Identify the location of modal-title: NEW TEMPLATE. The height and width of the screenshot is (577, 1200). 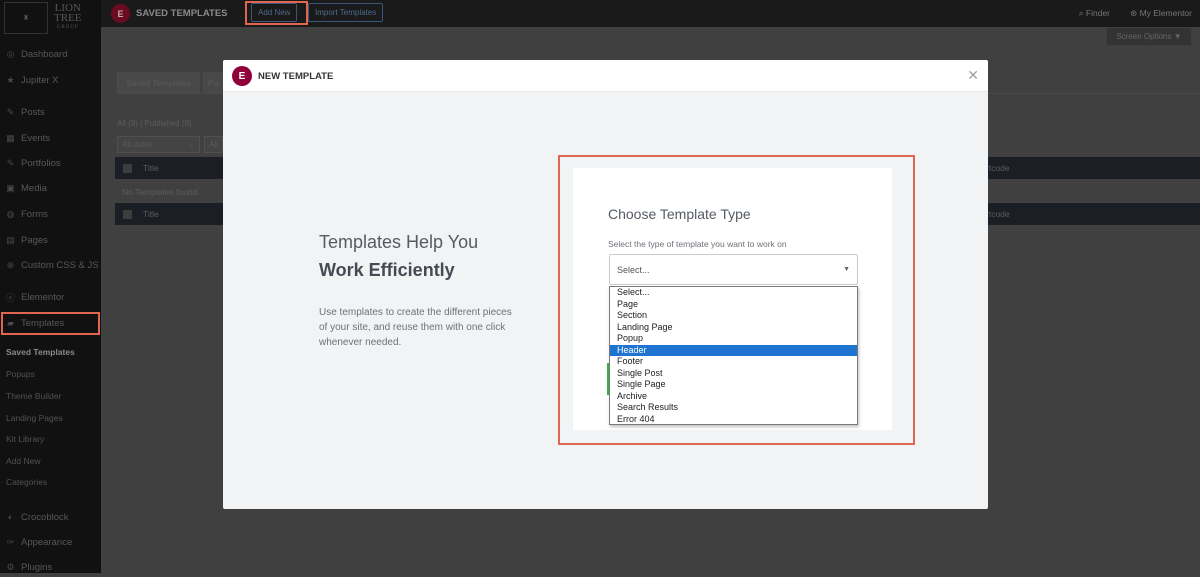
(296, 76).